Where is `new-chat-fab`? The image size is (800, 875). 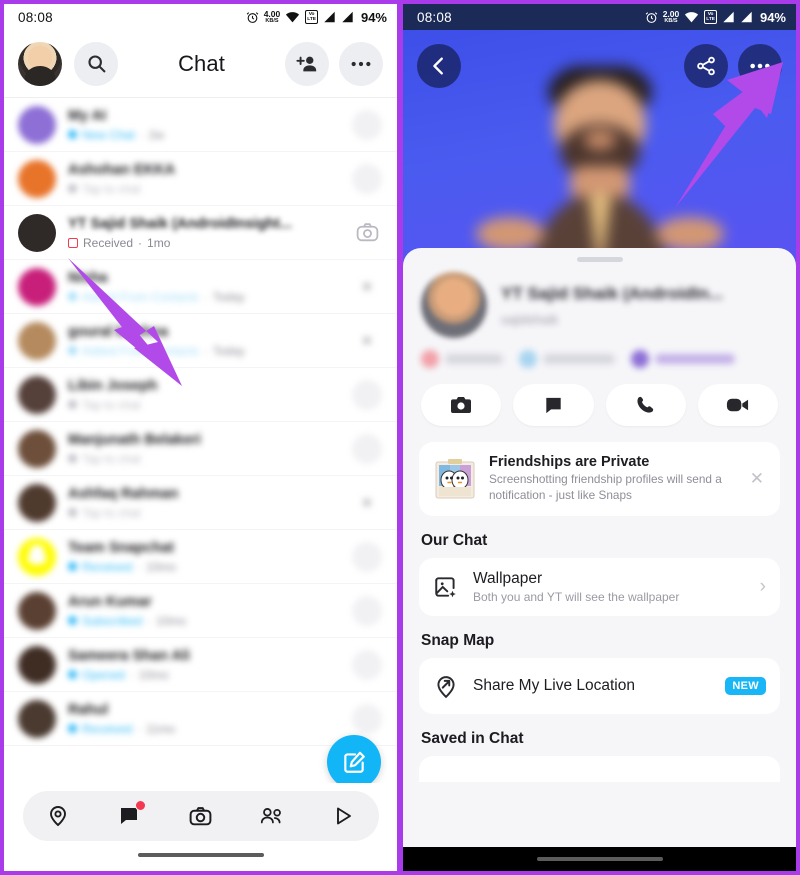 new-chat-fab is located at coordinates (354, 762).